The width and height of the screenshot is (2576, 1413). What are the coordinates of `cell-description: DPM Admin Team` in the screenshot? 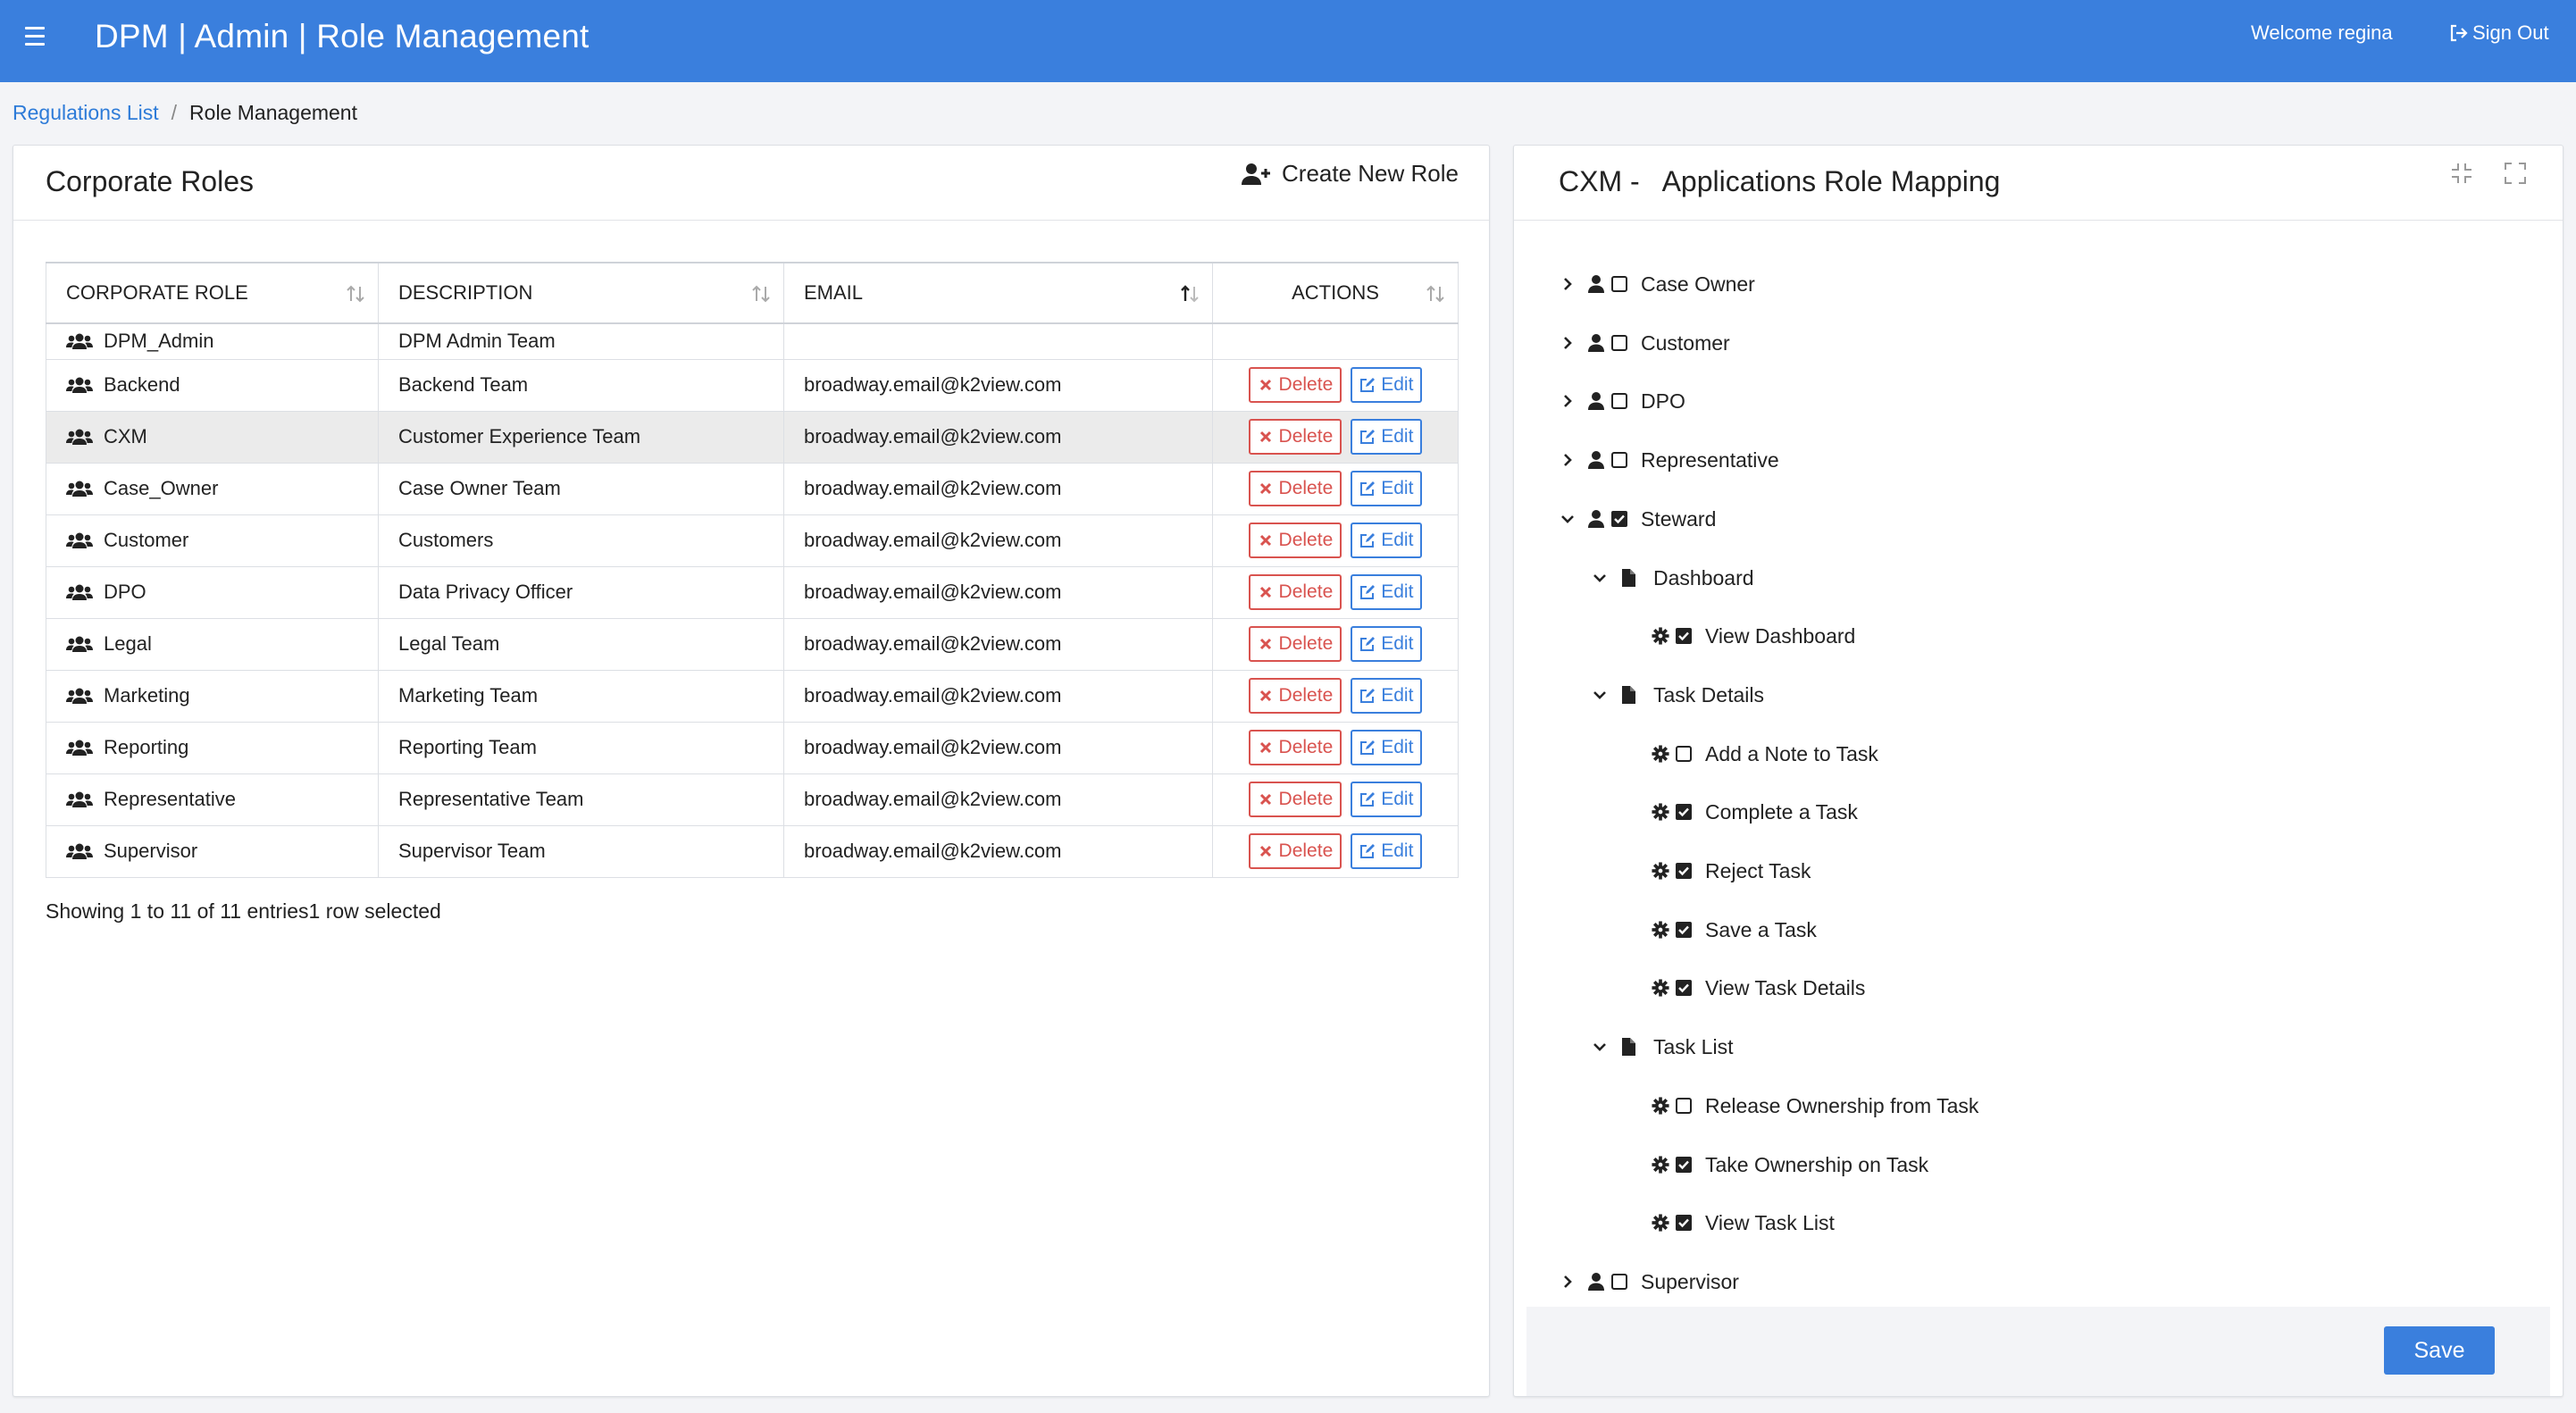 It's located at (581, 341).